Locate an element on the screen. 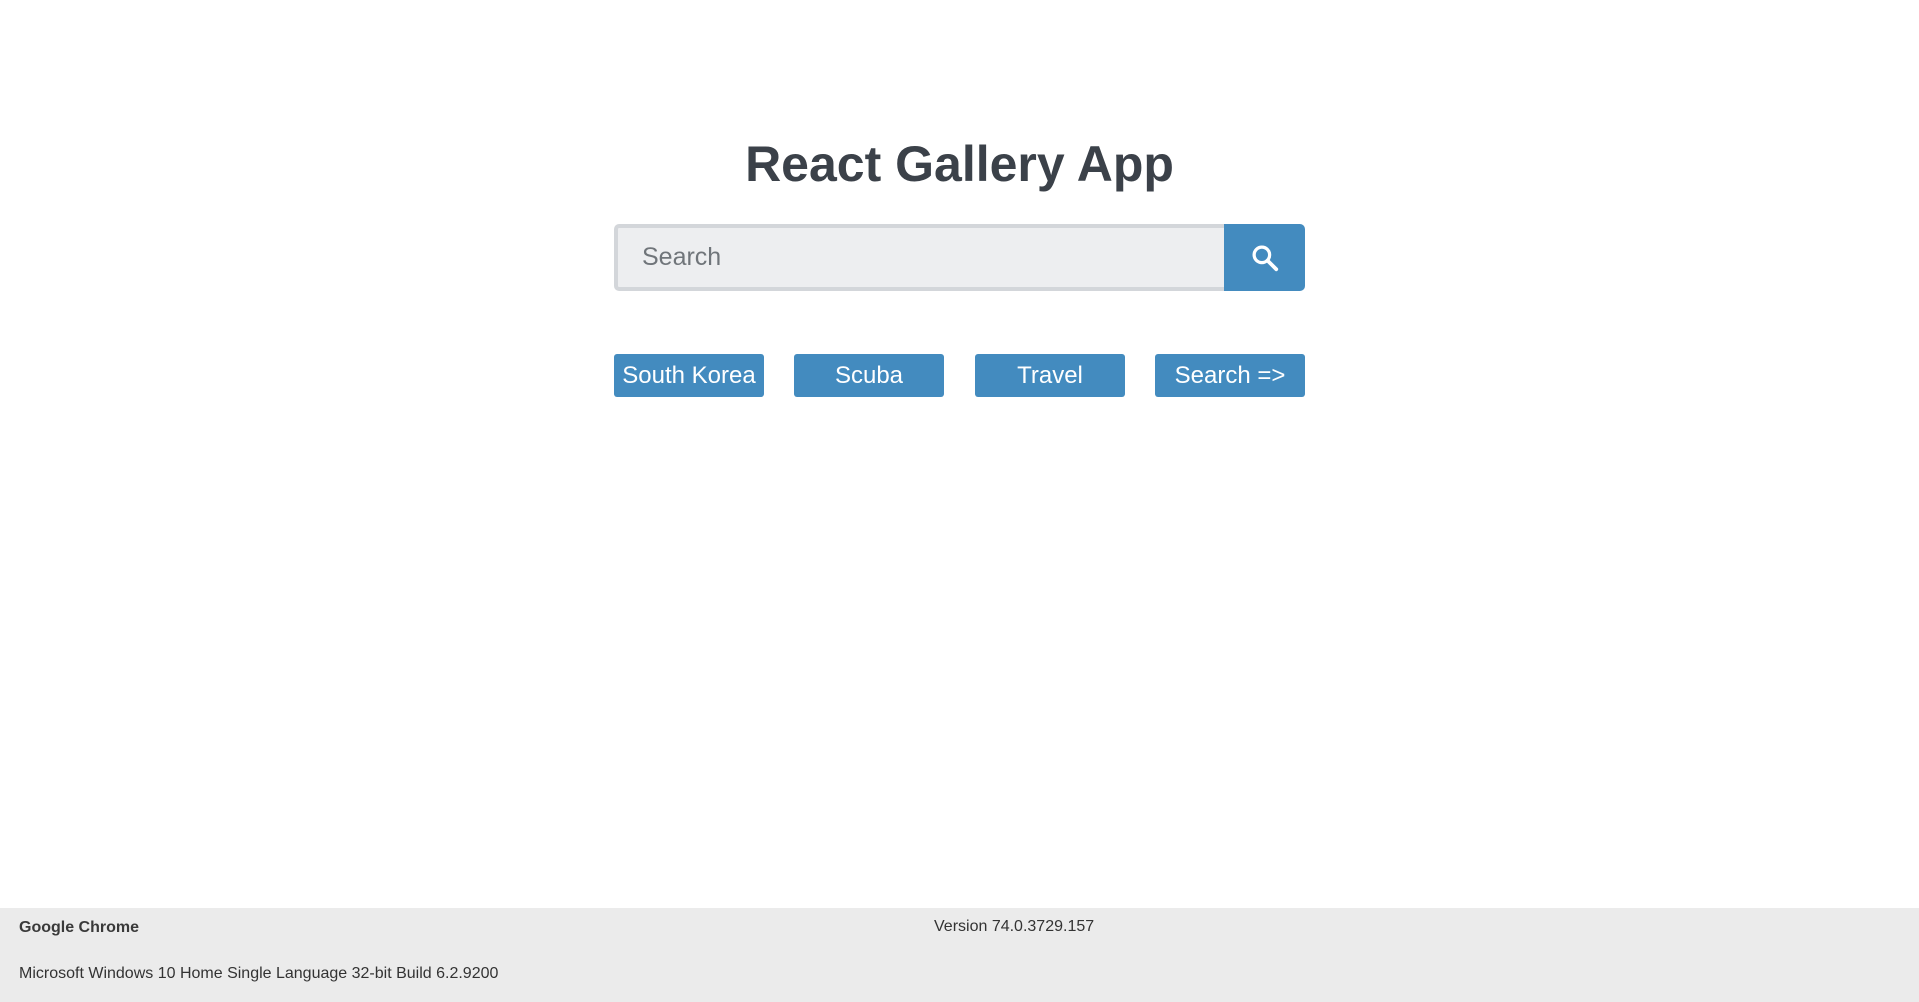 This screenshot has width=1919, height=1002. search-icon is located at coordinates (1265, 258).